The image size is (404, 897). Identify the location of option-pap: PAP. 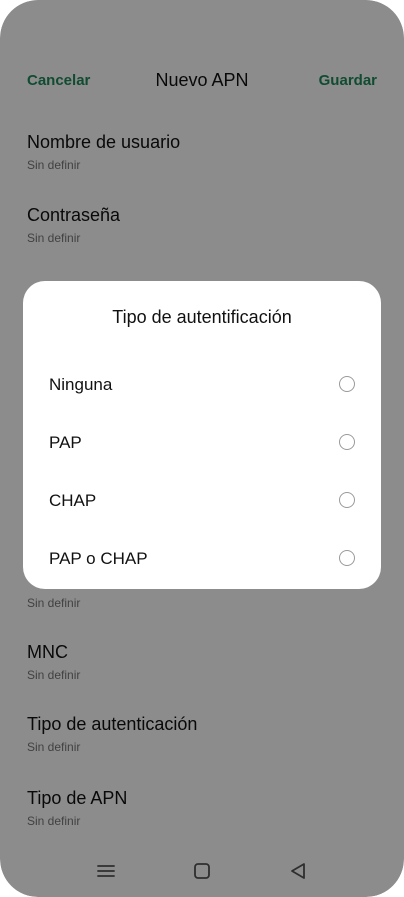
(202, 444).